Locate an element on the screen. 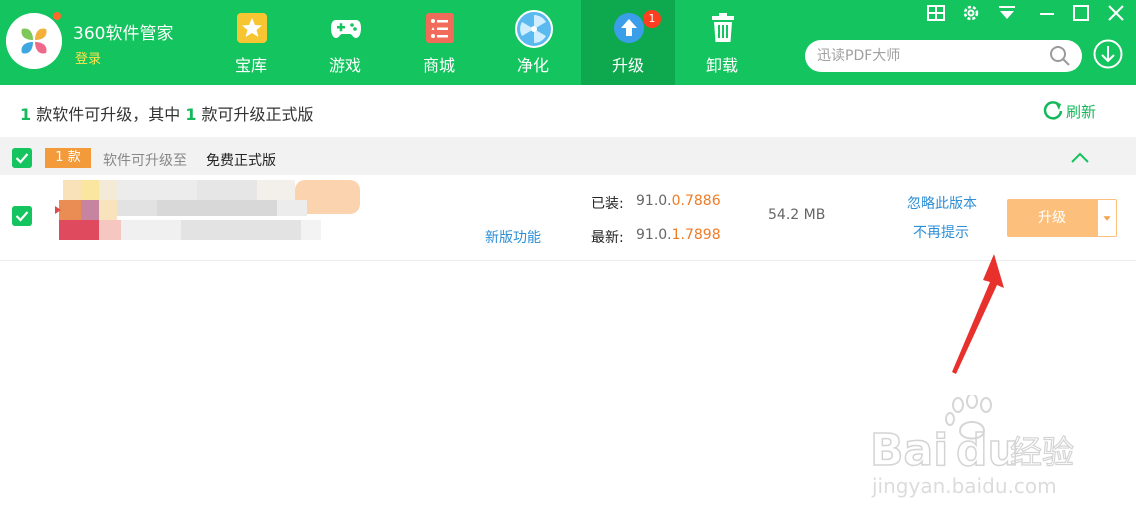 This screenshot has width=1136, height=520. installed-version: 91.0.0.7886 is located at coordinates (678, 201).